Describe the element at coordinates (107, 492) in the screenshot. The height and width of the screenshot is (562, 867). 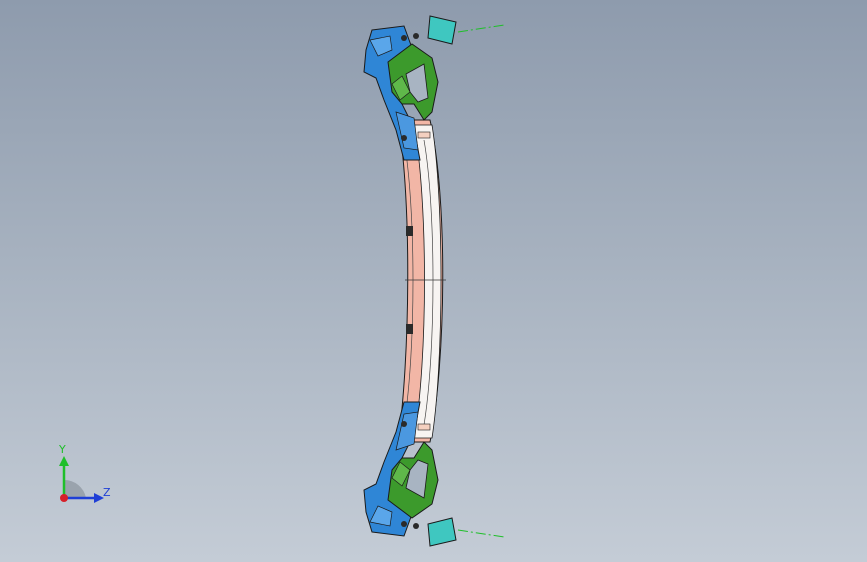
I see `z-axis-label: Z` at that location.